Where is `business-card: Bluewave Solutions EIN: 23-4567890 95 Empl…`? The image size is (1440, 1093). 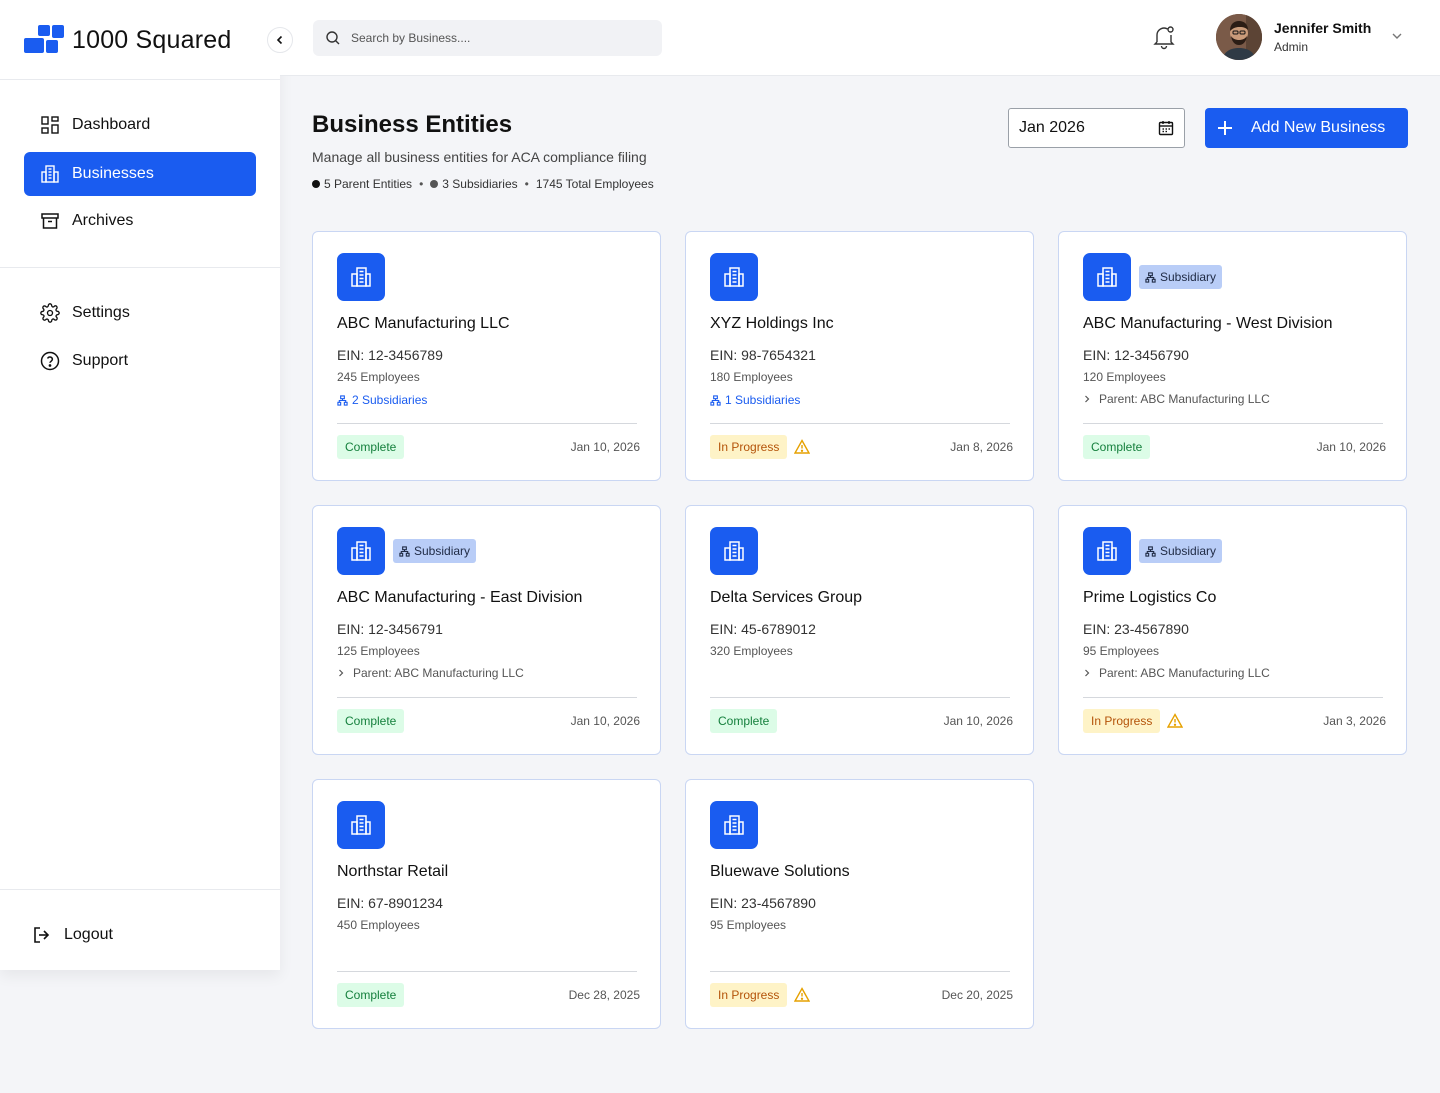
business-card: Bluewave Solutions EIN: 23-4567890 95 Empl… is located at coordinates (859, 904).